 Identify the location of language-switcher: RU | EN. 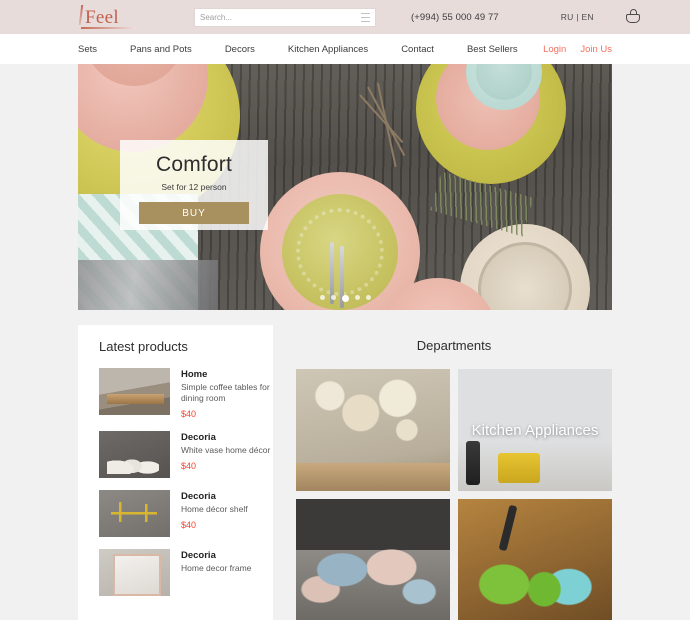
(577, 17).